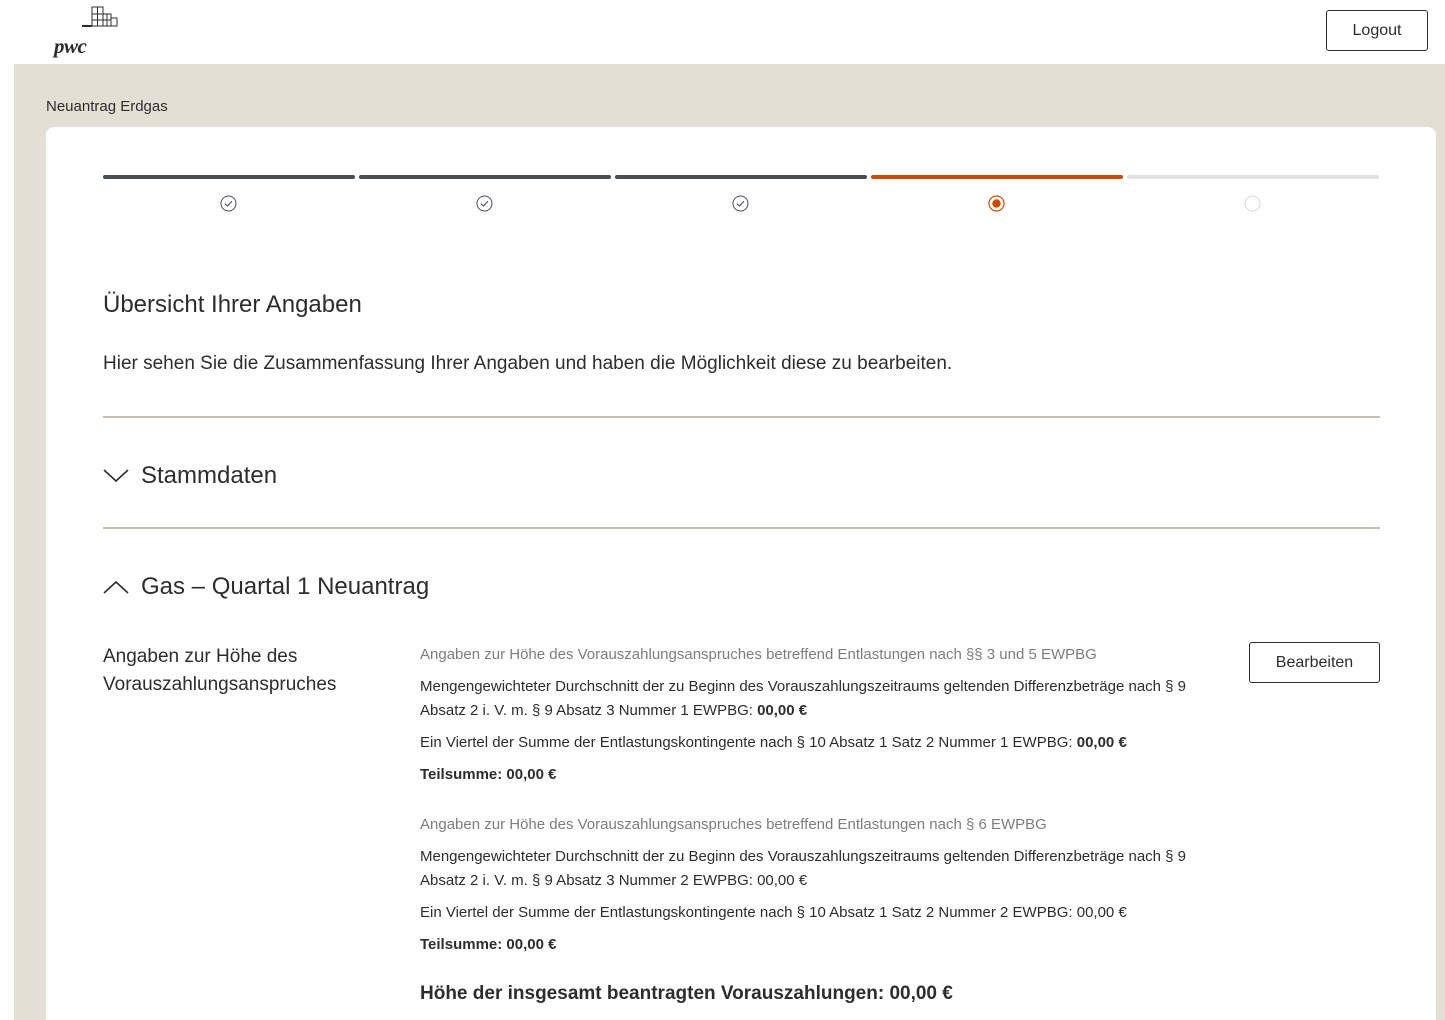  I want to click on group1-line1-value: 00,00 €, so click(782, 710).